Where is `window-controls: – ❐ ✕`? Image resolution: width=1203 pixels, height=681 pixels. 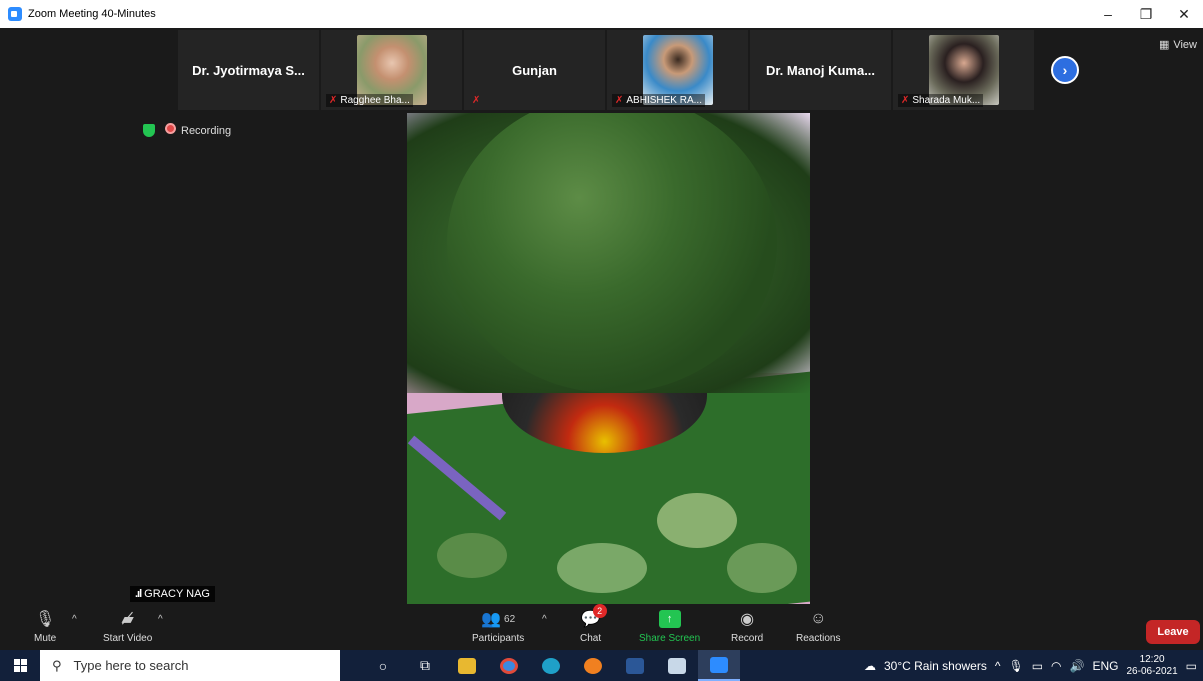
window-controls: – ❐ ✕ is located at coordinates (1146, 14).